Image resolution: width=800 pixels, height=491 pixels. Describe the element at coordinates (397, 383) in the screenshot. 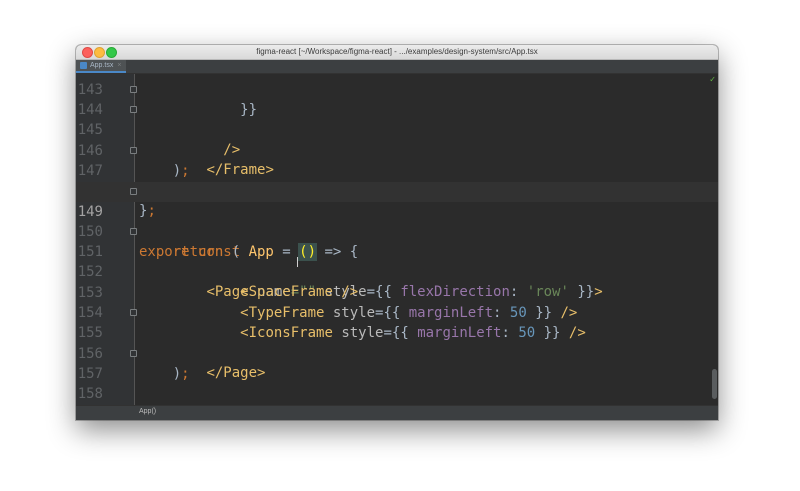

I see `code-line: 158` at that location.